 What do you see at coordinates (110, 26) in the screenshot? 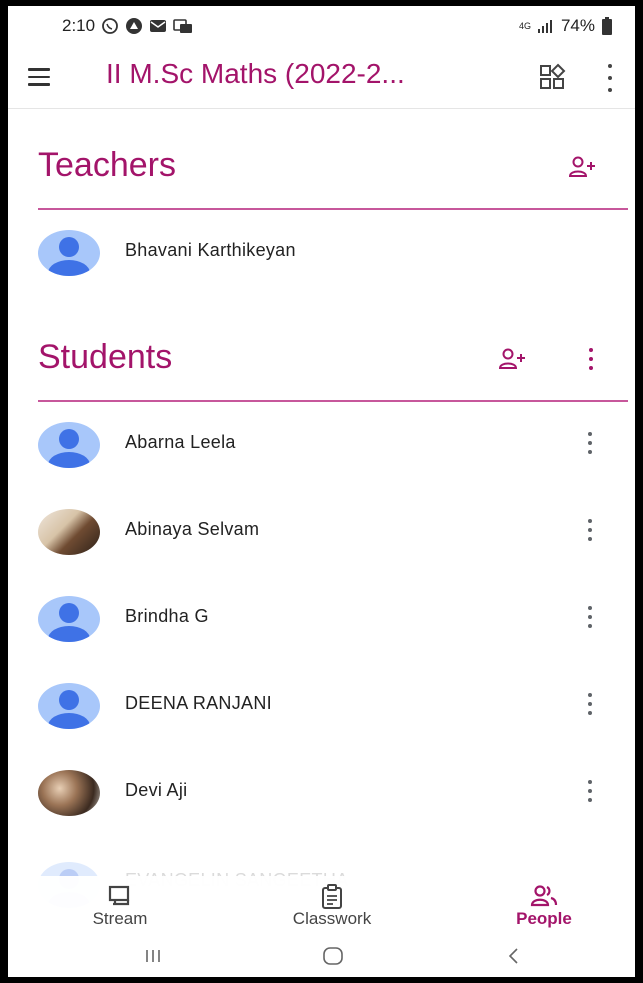
I see `whatsapp-icon` at bounding box center [110, 26].